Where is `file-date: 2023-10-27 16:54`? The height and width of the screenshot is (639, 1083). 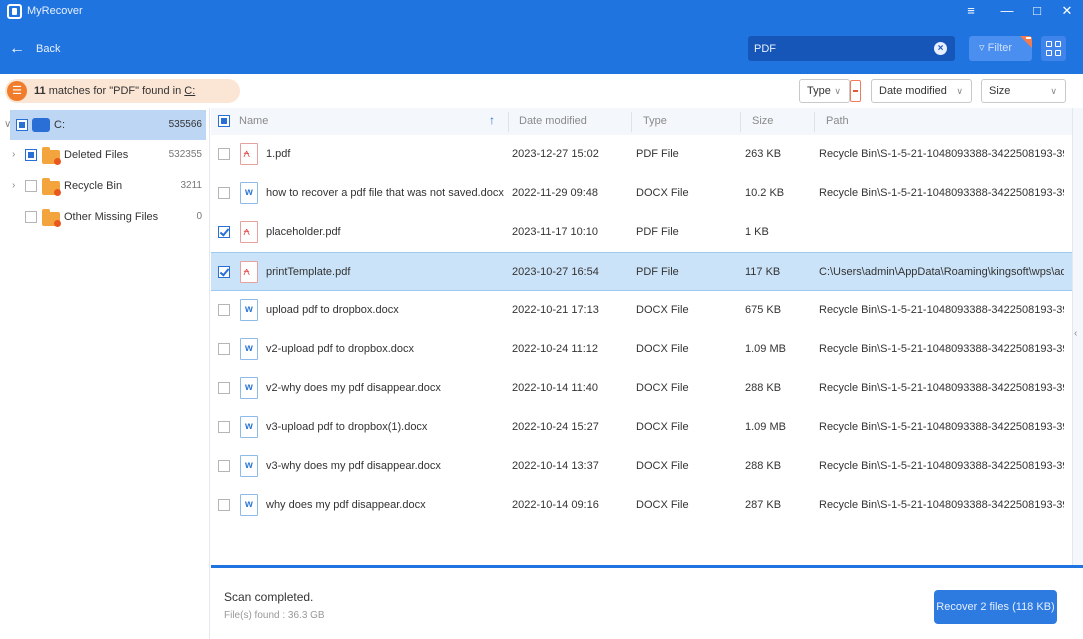 file-date: 2023-10-27 16:54 is located at coordinates (555, 272).